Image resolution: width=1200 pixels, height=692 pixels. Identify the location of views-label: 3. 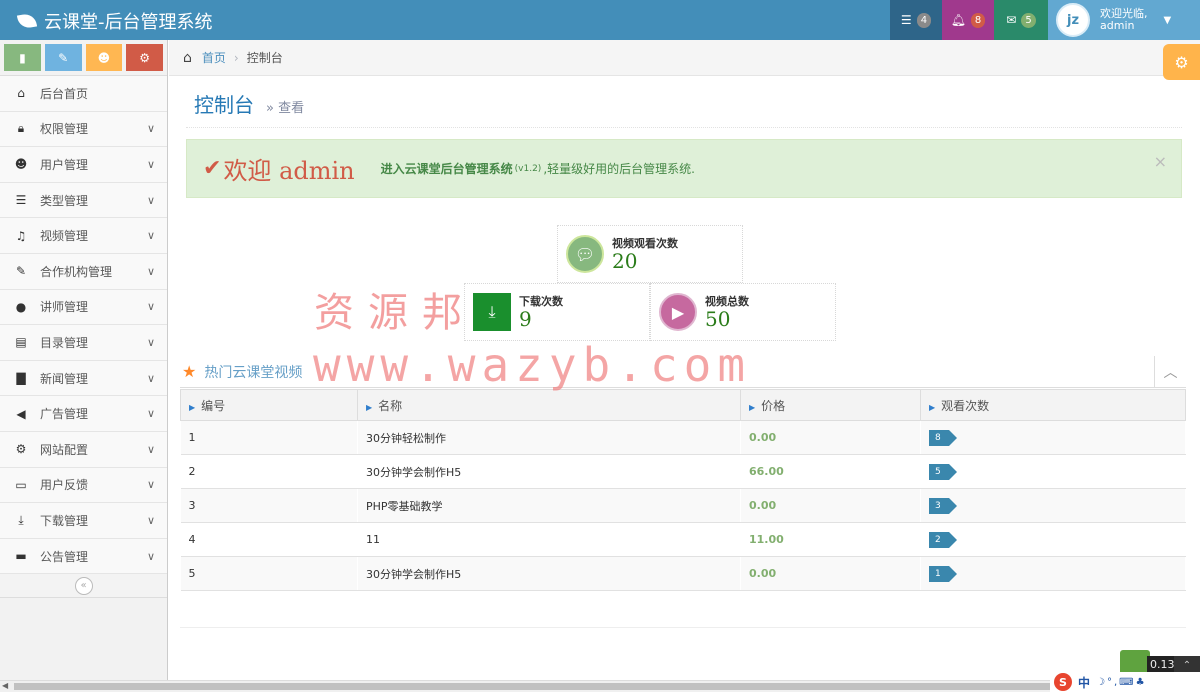
(943, 505).